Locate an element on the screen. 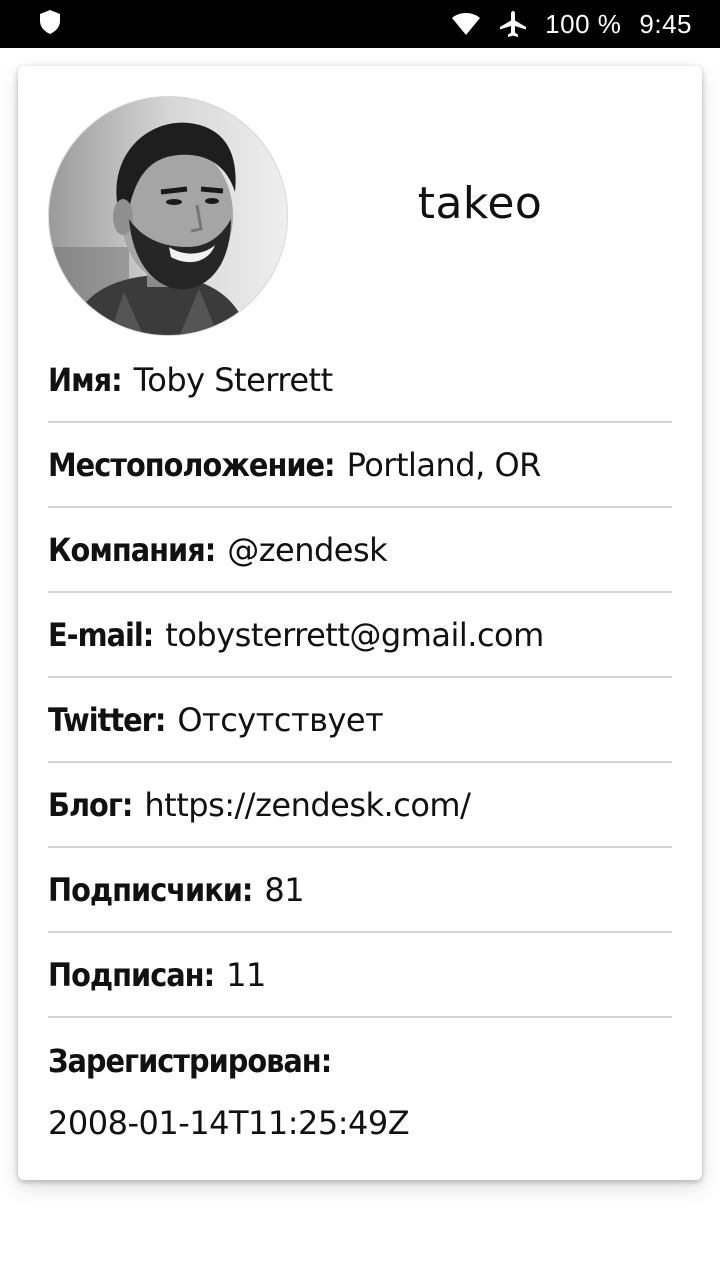  field-email: E-mail: tobysterrett@gmail.com is located at coordinates (360, 635).